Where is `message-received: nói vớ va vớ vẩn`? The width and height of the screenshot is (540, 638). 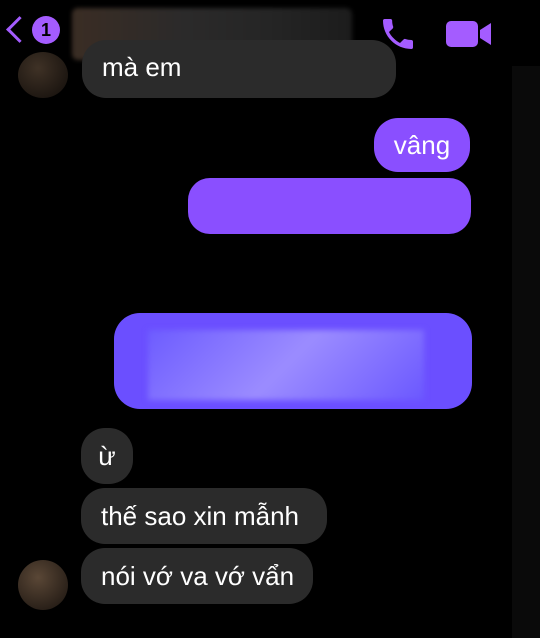
message-received: nói vớ va vớ vẩn is located at coordinates (197, 576).